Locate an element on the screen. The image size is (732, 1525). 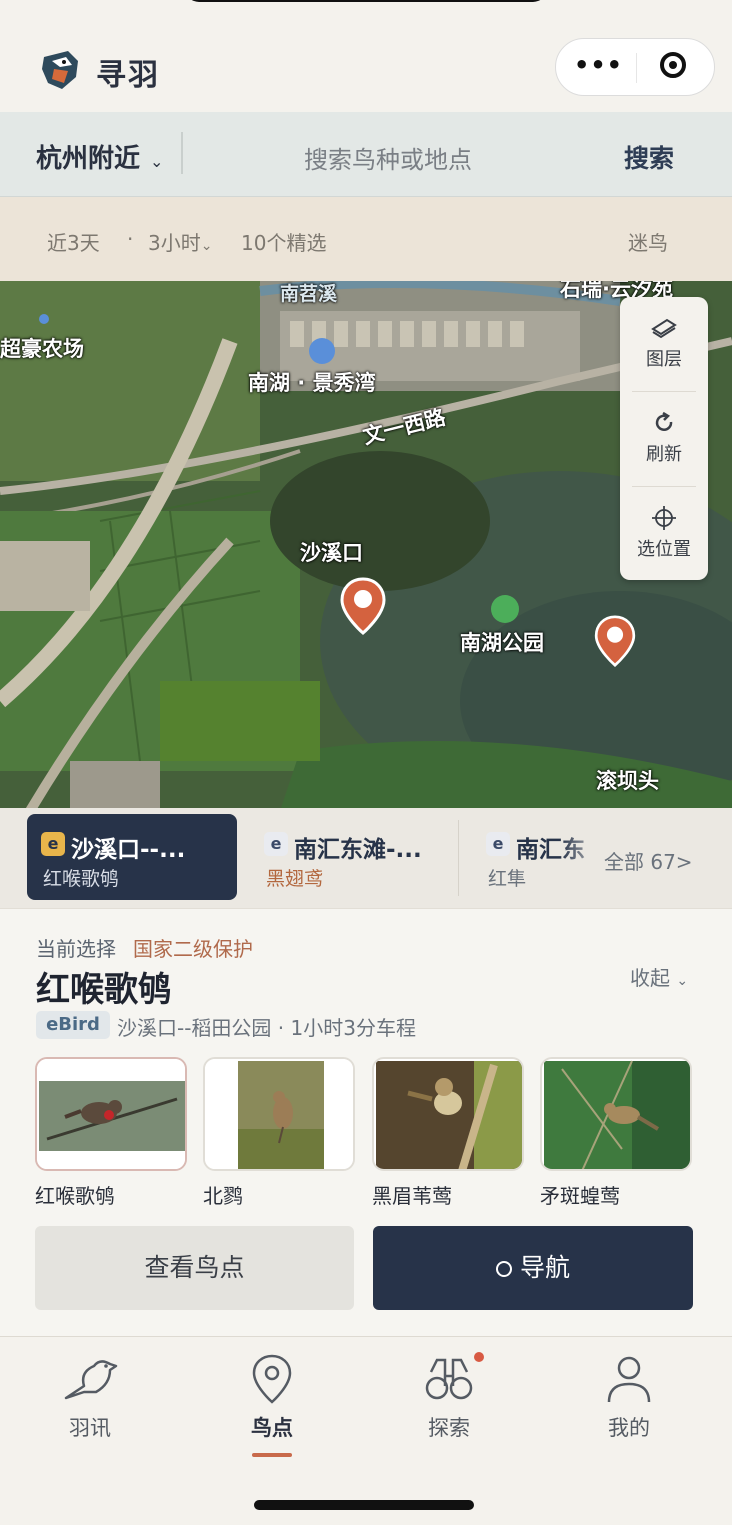
tab-spots: 鸟点 is located at coordinates (272, 1397).